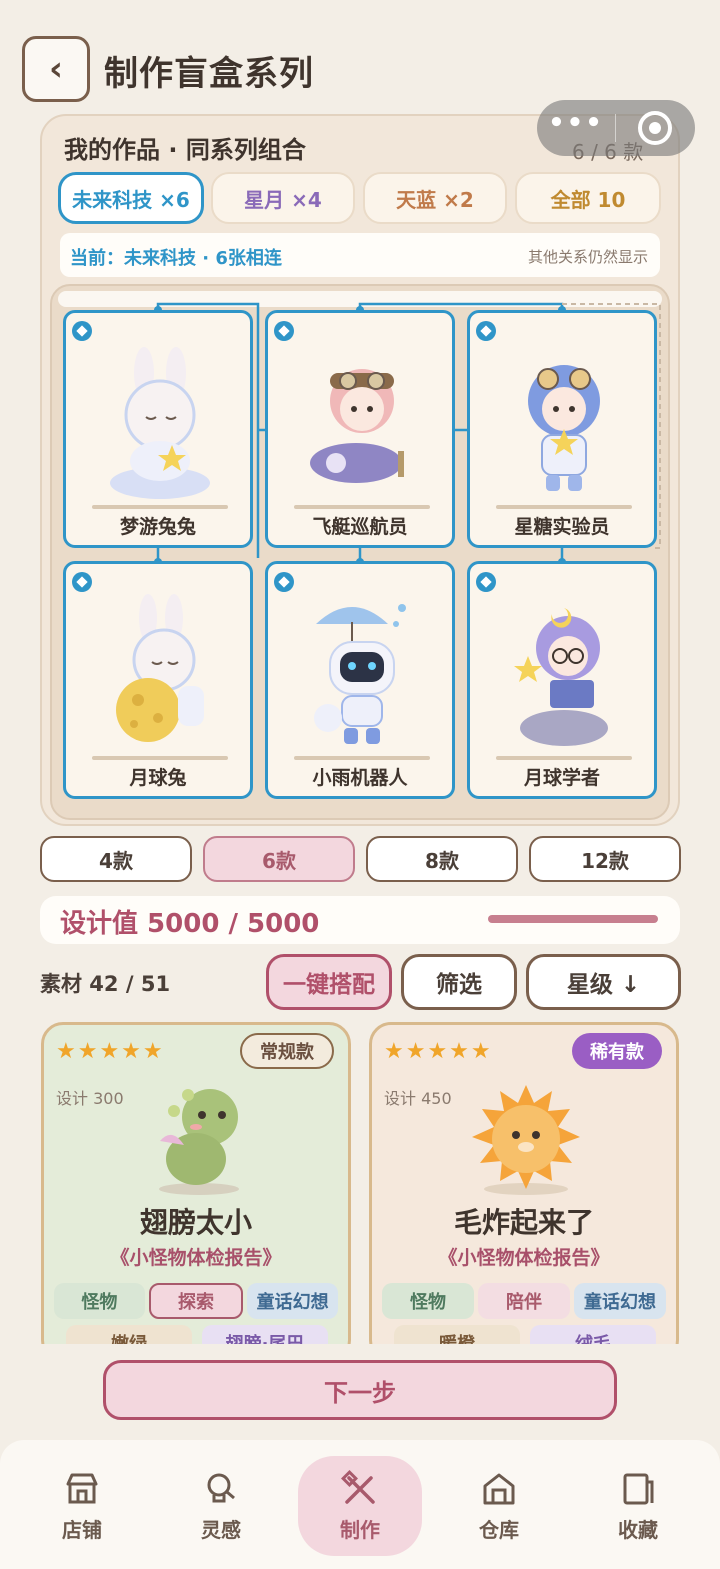  Describe the element at coordinates (287, 1051) in the screenshot. I see `rarity-badge: 常规款` at that location.